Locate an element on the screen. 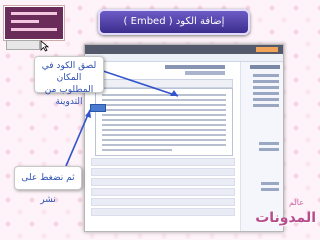 The width and height of the screenshot is (320, 240). publish-callout: ثم نضغط على نشر is located at coordinates (48, 185).